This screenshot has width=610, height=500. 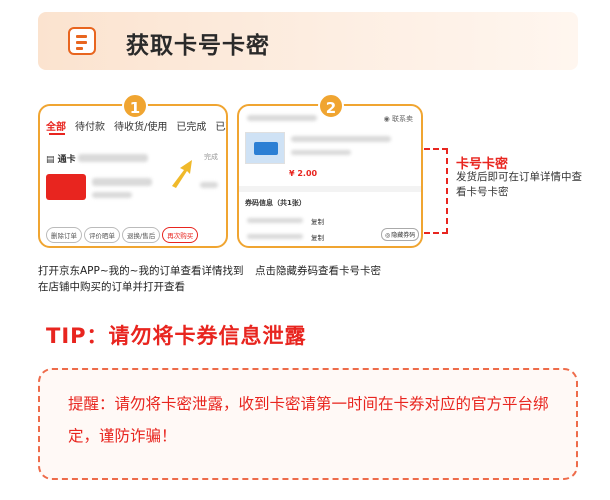 I want to click on blurred-card-number, so click(x=275, y=220).